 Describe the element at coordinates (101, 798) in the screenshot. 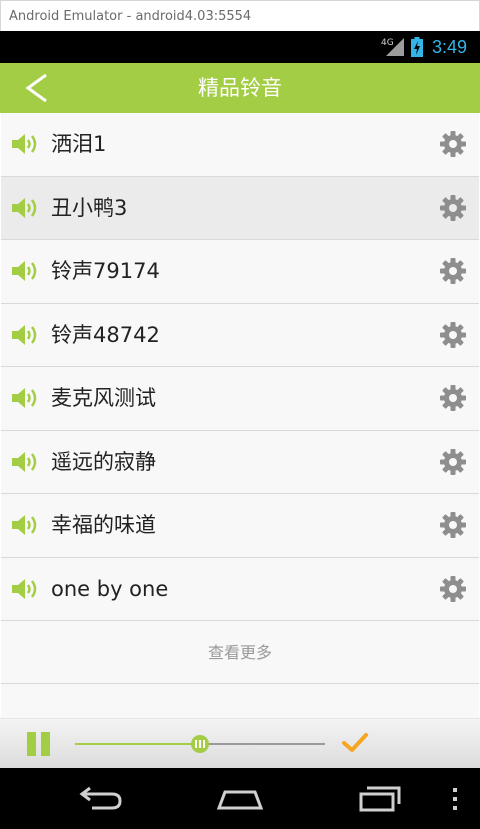

I see `back-icon` at that location.